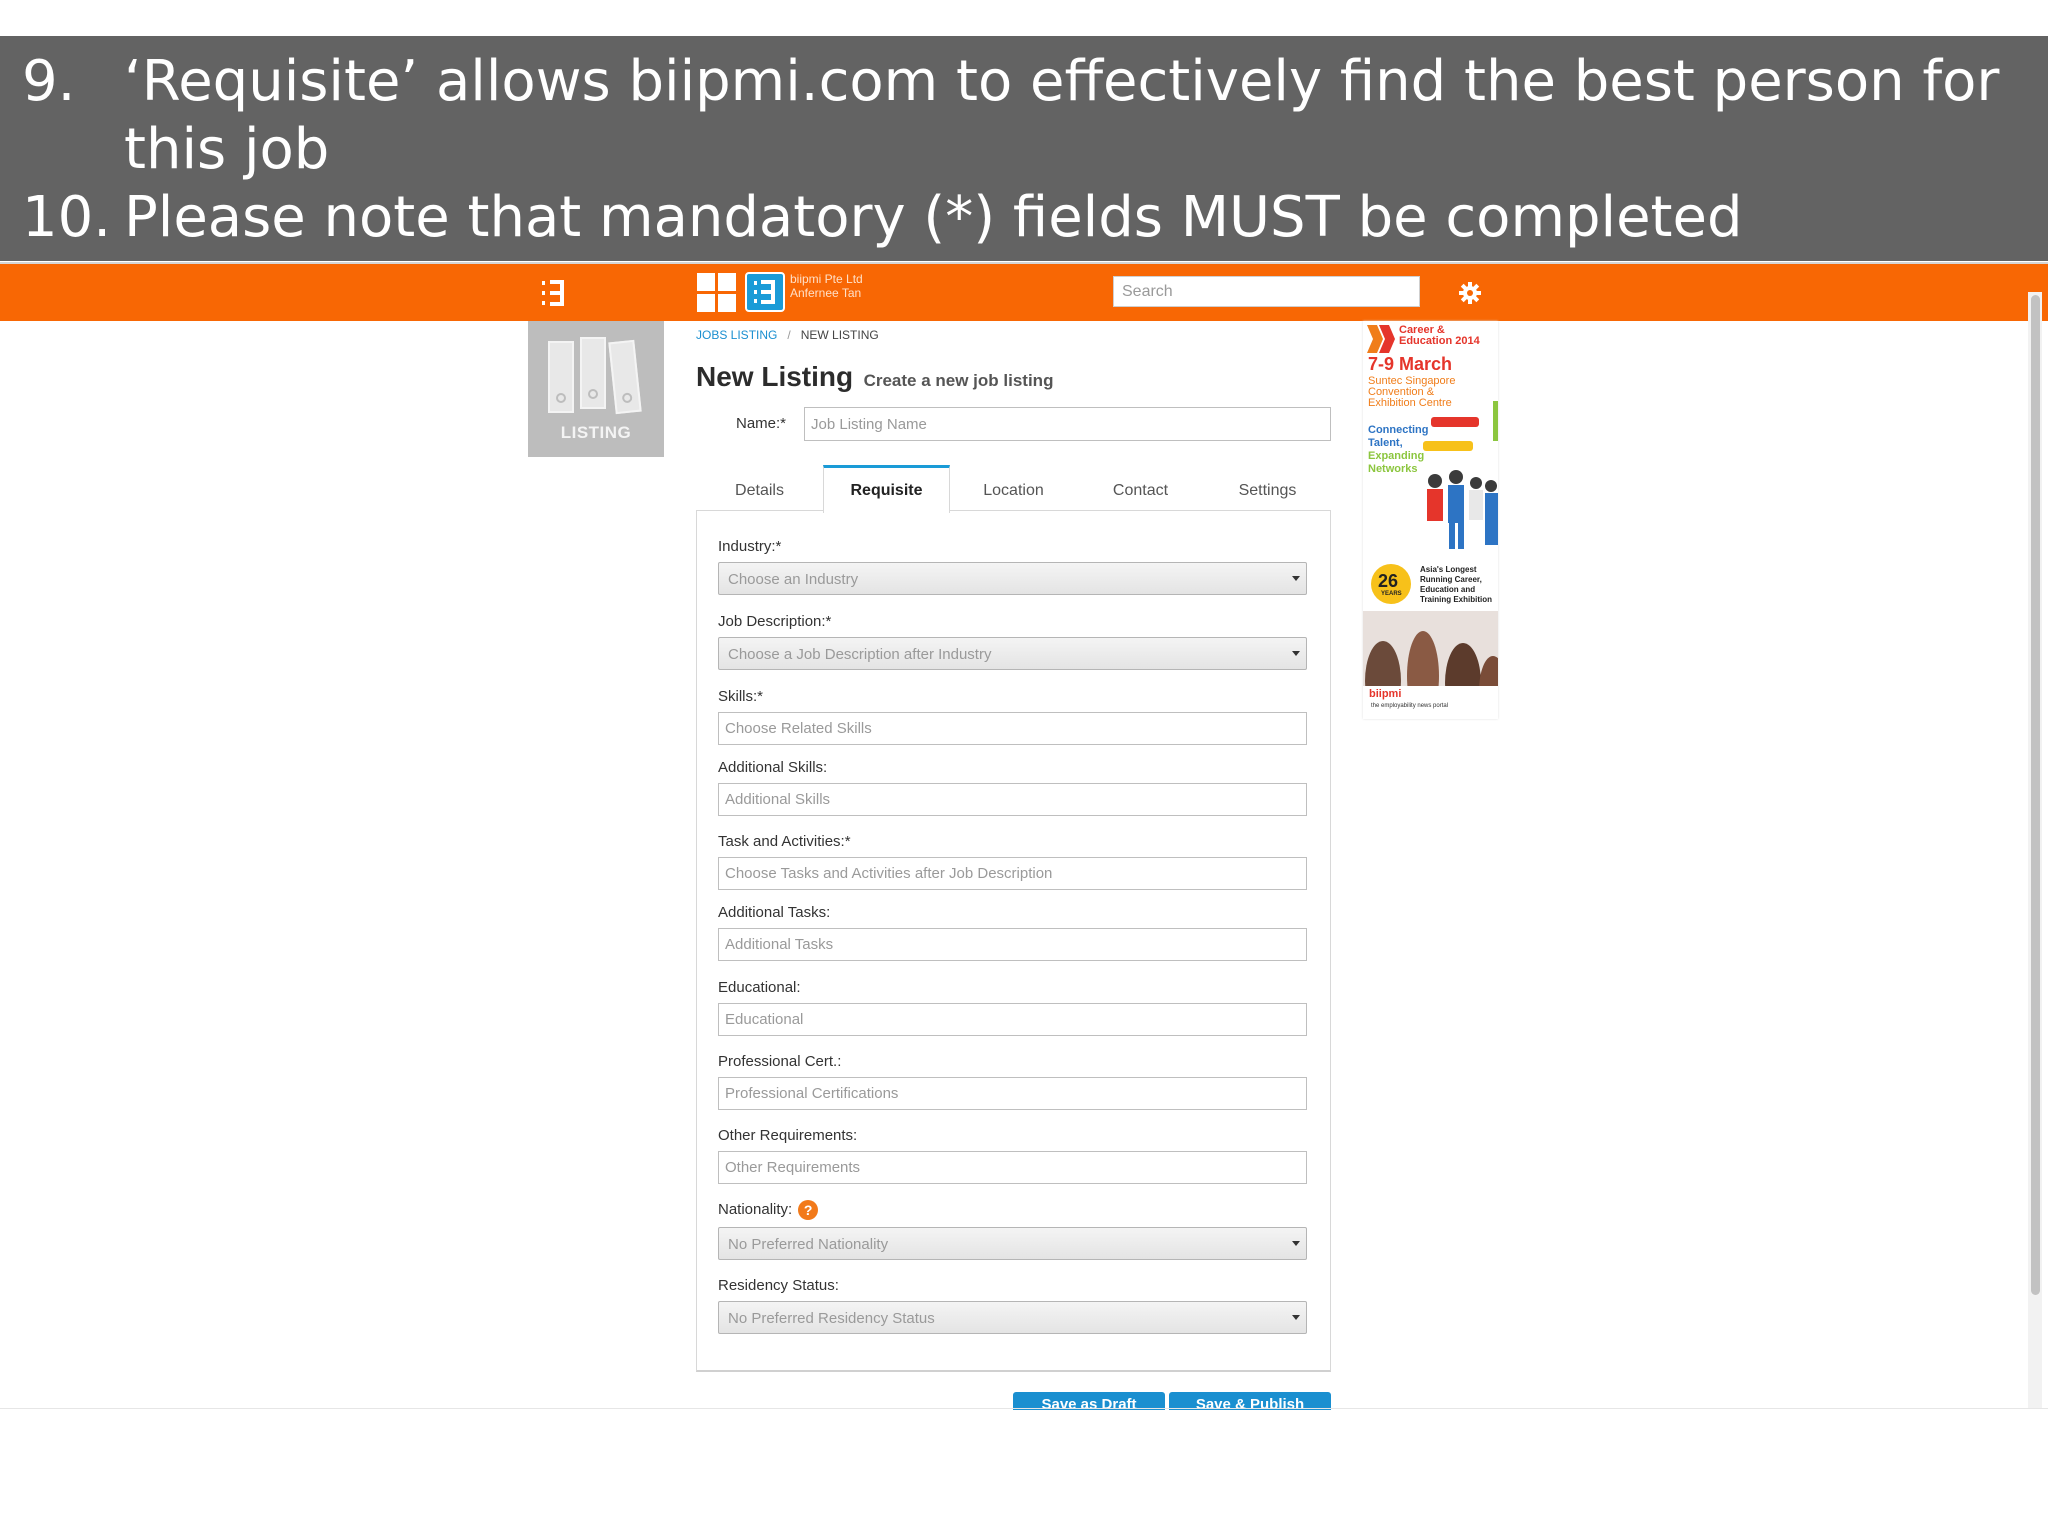 This screenshot has width=2048, height=1536. What do you see at coordinates (1448, 589) in the screenshot?
I see `ad-longest-line3: Education and` at bounding box center [1448, 589].